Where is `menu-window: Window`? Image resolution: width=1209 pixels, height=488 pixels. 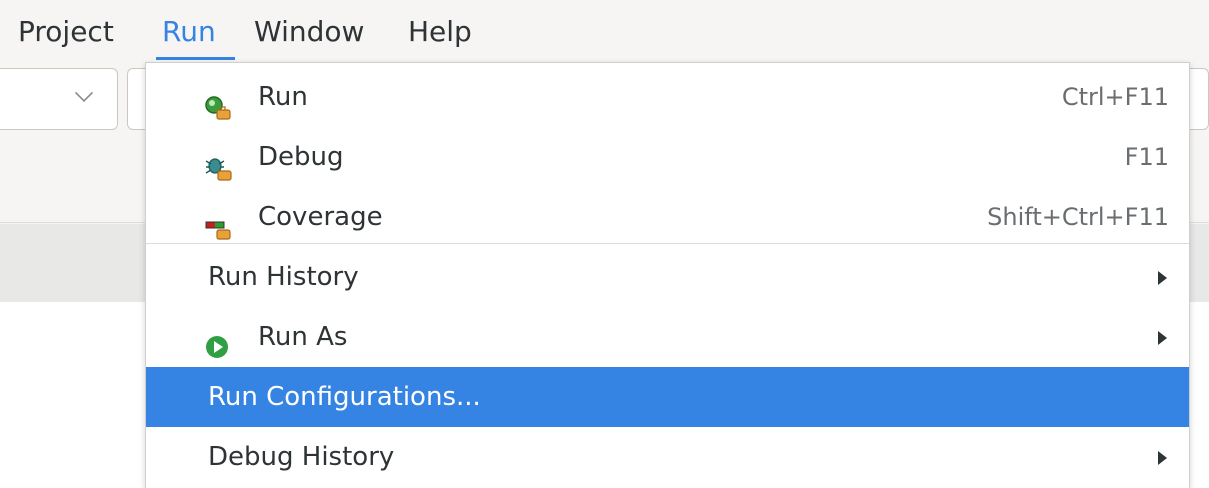
menu-window: Window is located at coordinates (309, 32).